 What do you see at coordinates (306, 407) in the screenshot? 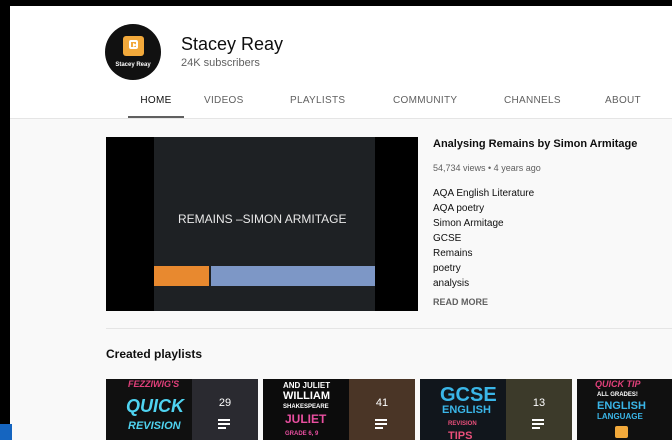
I see `thumb-text: SHAKESPEARE` at bounding box center [306, 407].